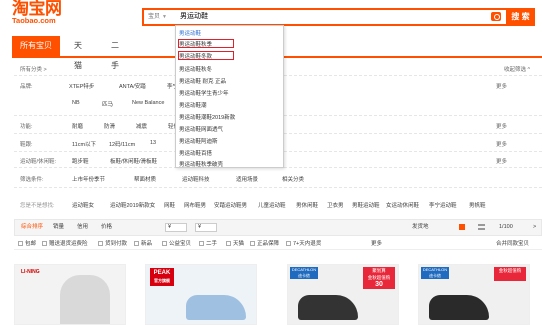 The height and width of the screenshot is (325, 542). What do you see at coordinates (230, 205) in the screenshot?
I see `related-item: 安踏运动鞋男` at bounding box center [230, 205].